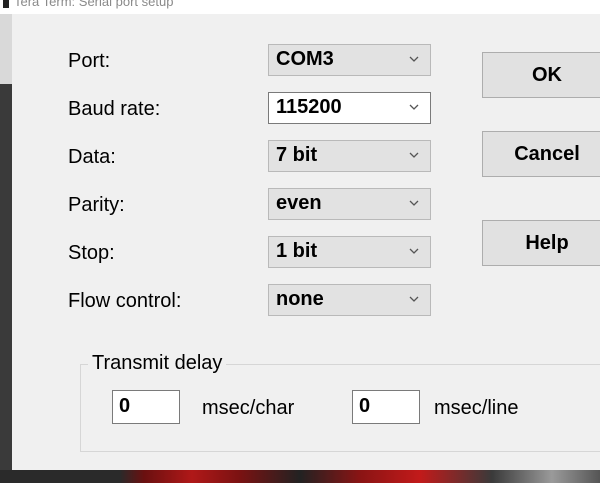 This screenshot has width=600, height=483. Describe the element at coordinates (92, 157) in the screenshot. I see `data-label: Data:` at that location.